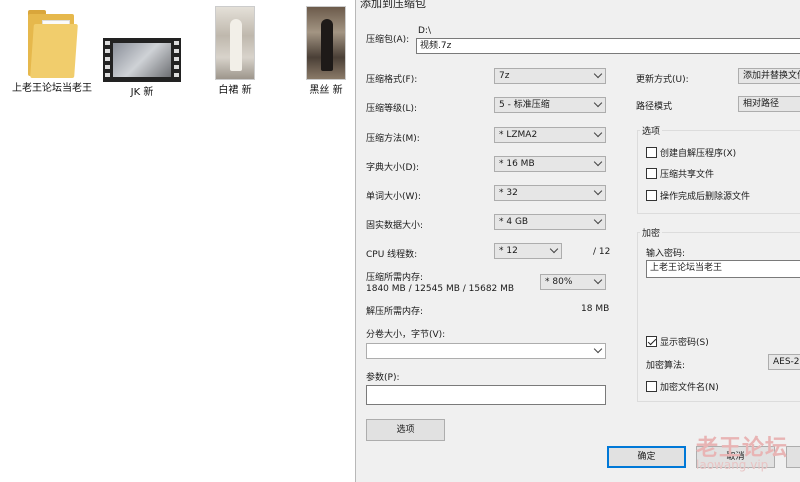 The height and width of the screenshot is (482, 800). What do you see at coordinates (666, 254) in the screenshot?
I see `password-label: 输入密码:` at bounding box center [666, 254].